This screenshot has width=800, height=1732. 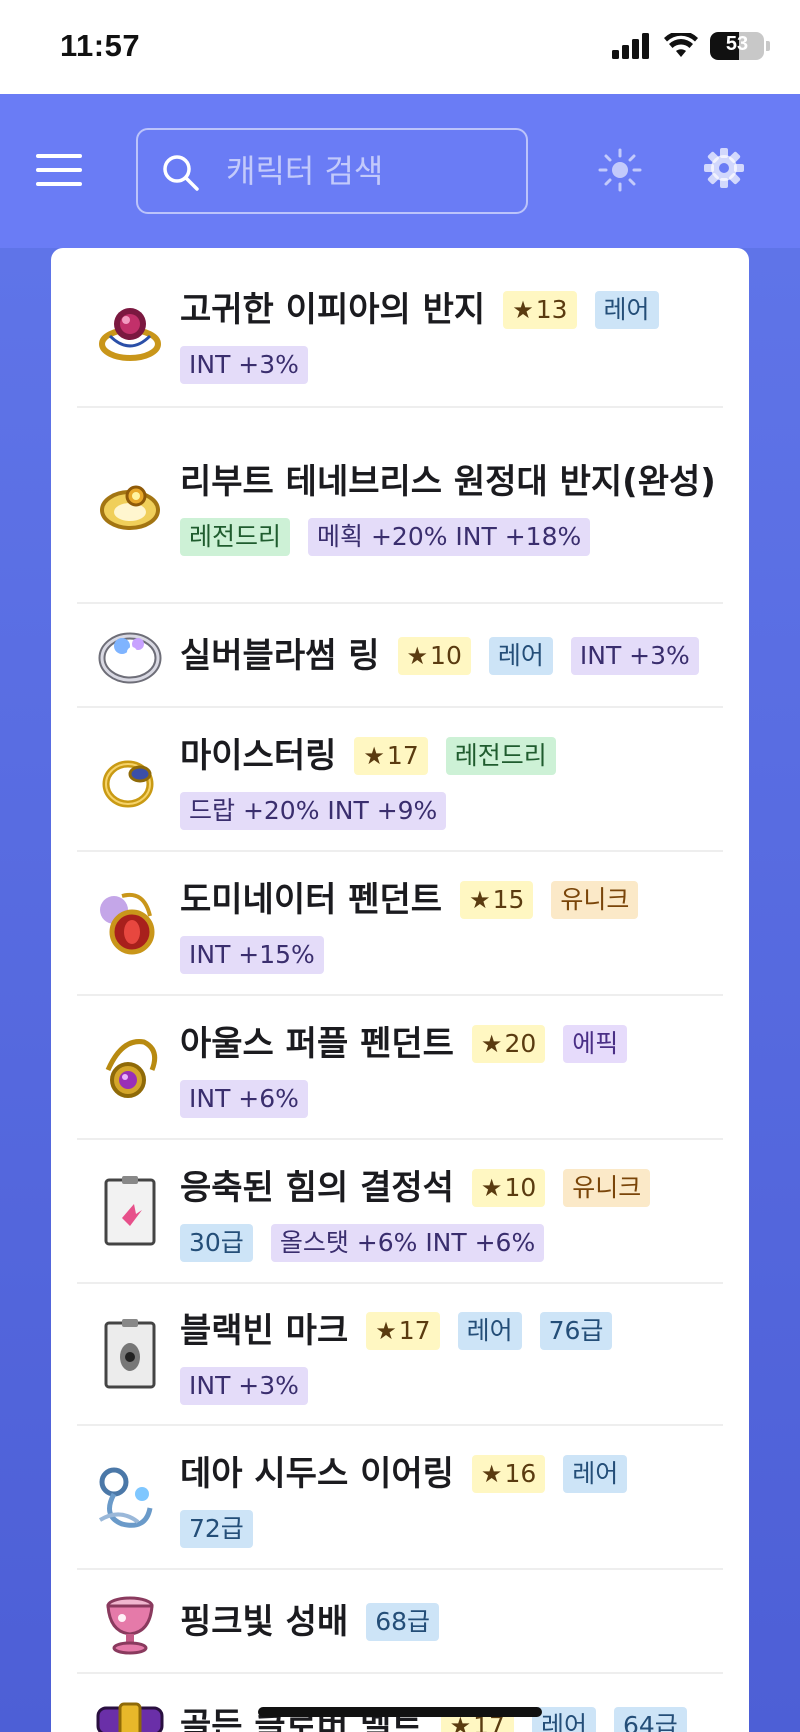 I want to click on badge-crystal-icon, so click(x=130, y=1211).